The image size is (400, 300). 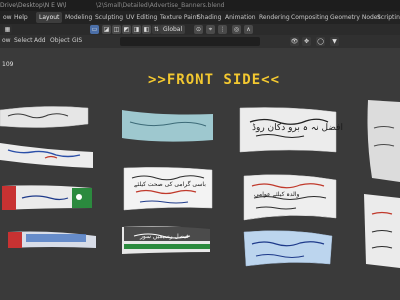 I want to click on orientation-dropdown: Global, so click(x=173, y=29).